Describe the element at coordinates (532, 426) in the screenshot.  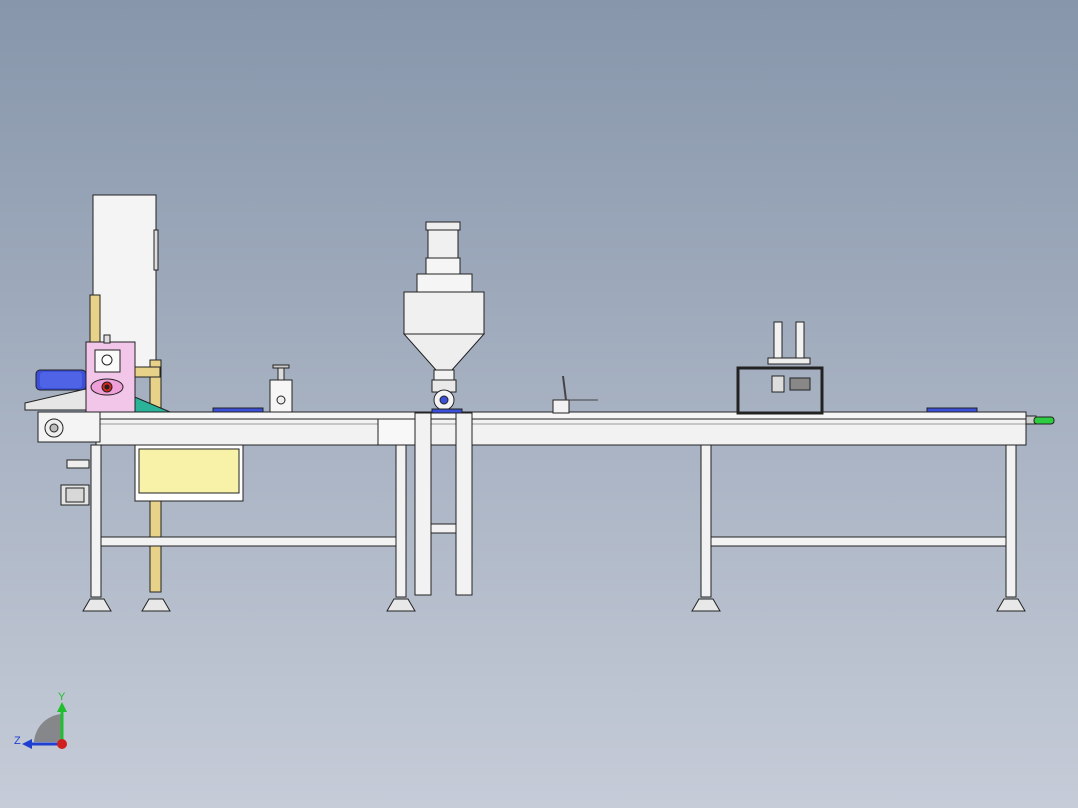
I see `conveyor-table` at that location.